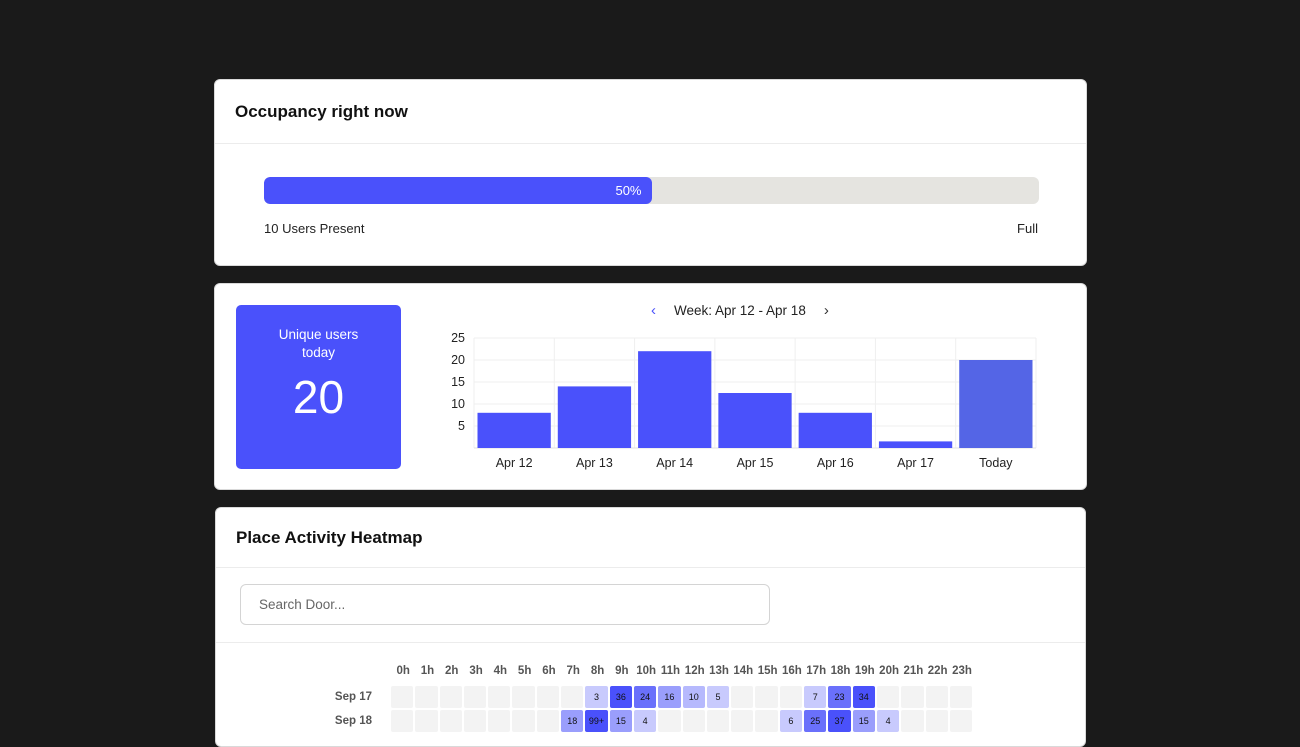  What do you see at coordinates (505, 604) in the screenshot?
I see `search-door-input` at bounding box center [505, 604].